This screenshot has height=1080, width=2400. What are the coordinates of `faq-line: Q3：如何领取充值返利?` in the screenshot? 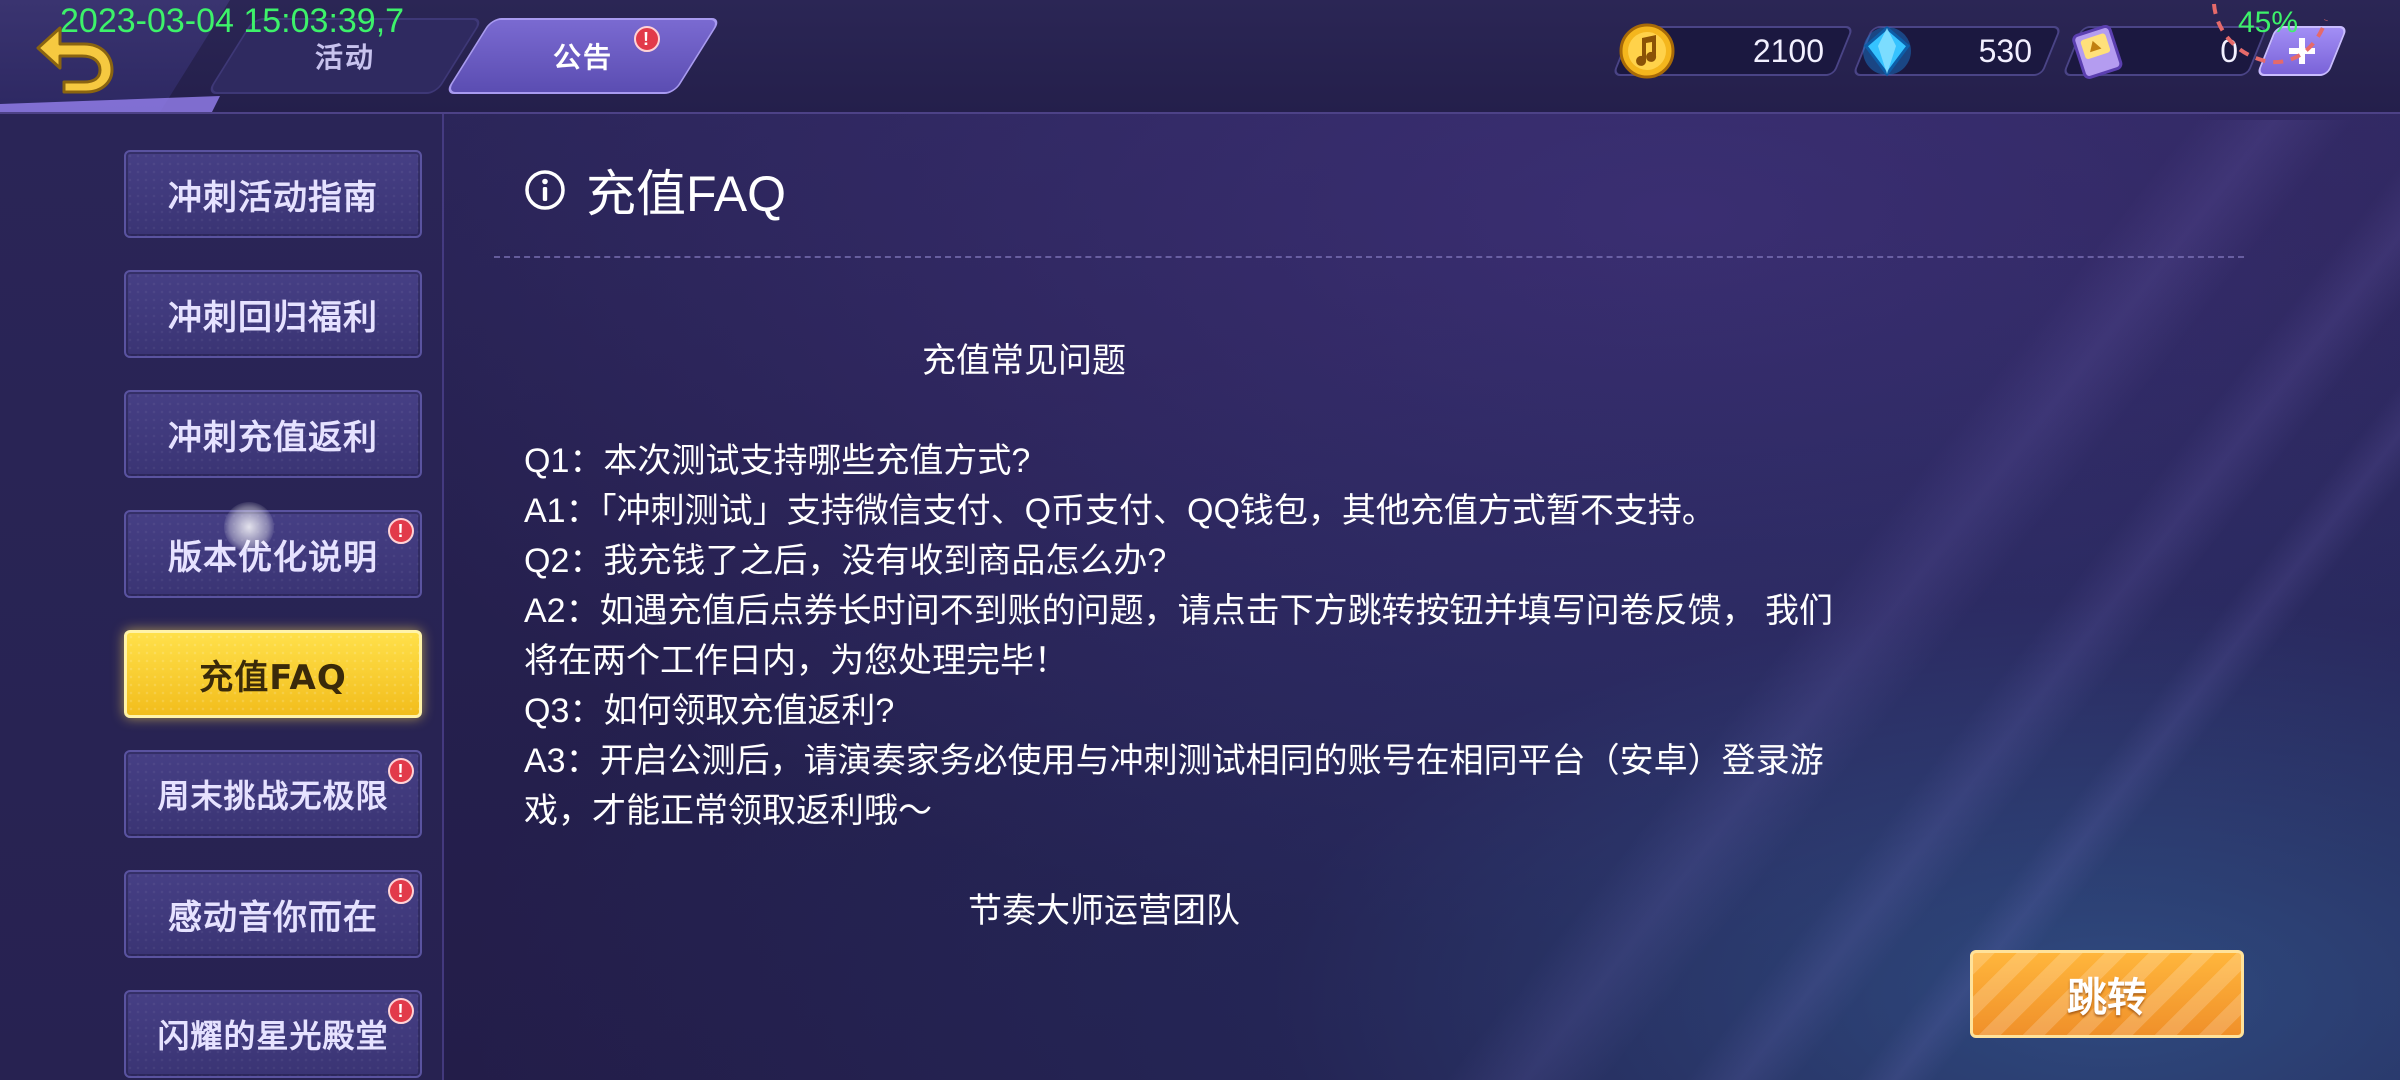 It's located at (709, 711).